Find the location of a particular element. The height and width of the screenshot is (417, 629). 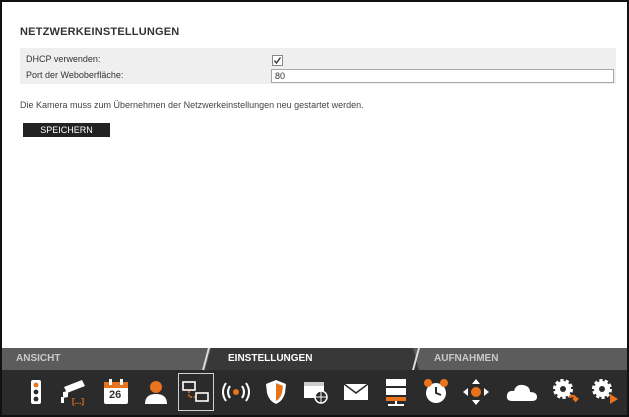

wireless-icon is located at coordinates (236, 392).